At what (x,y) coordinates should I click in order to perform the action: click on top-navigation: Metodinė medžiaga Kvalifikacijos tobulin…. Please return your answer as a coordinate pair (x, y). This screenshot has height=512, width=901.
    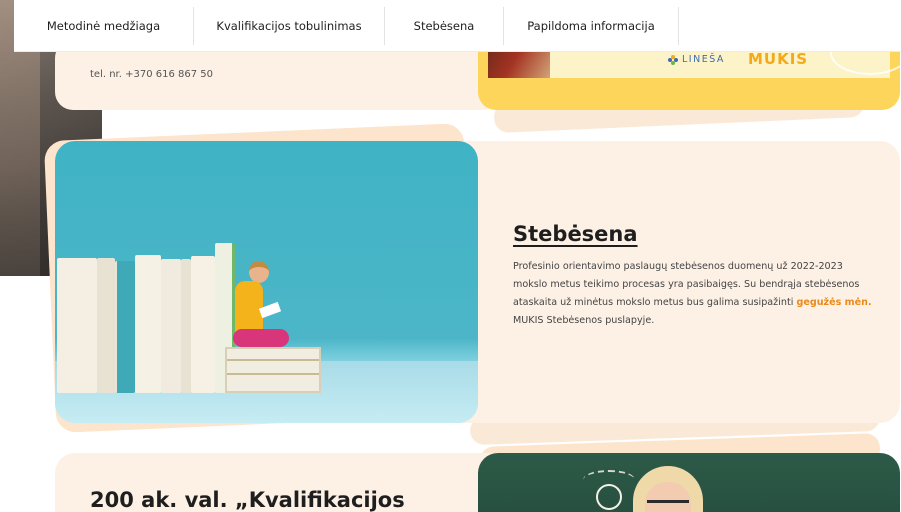
    Looking at the image, I should click on (457, 26).